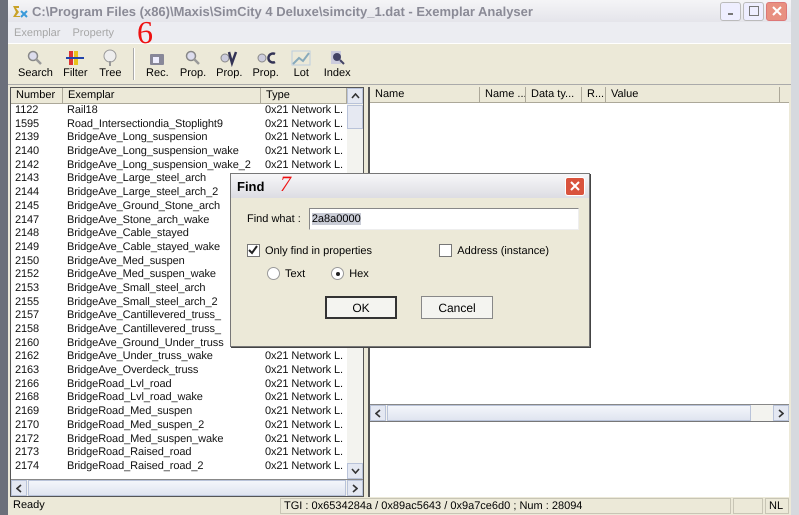 The height and width of the screenshot is (515, 799). Describe the element at coordinates (145, 438) in the screenshot. I see `table-cell: BridgeRoad_Med_suspen_wake` at that location.